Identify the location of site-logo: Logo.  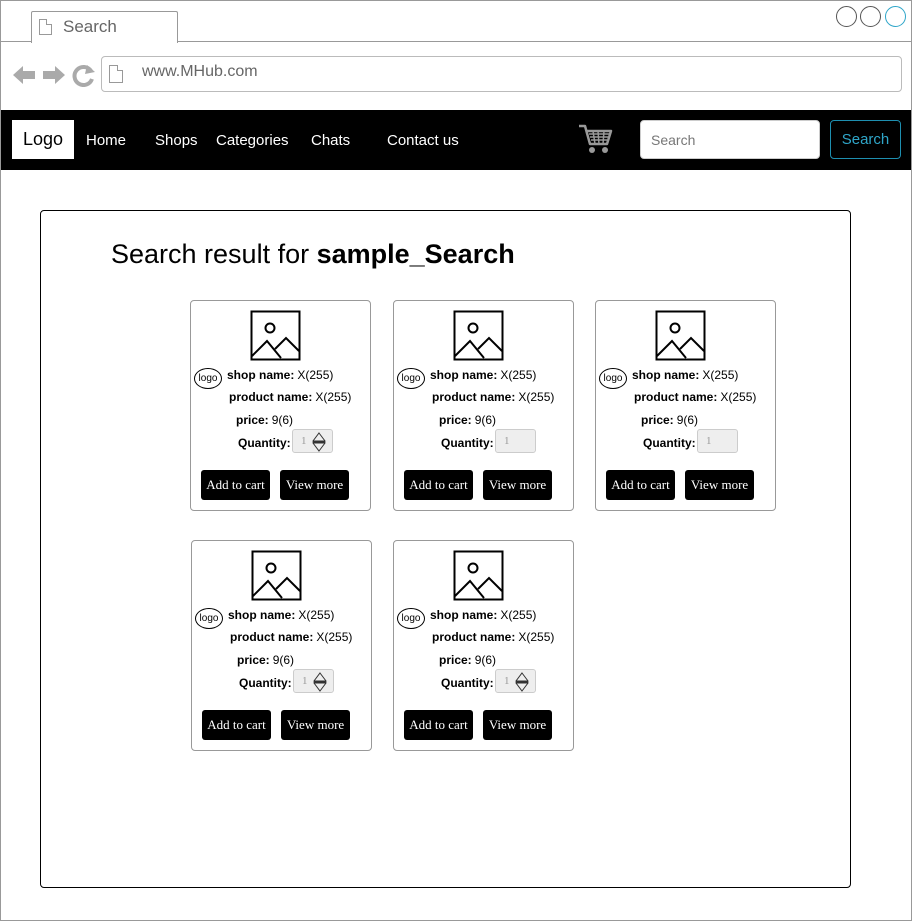
(43, 139).